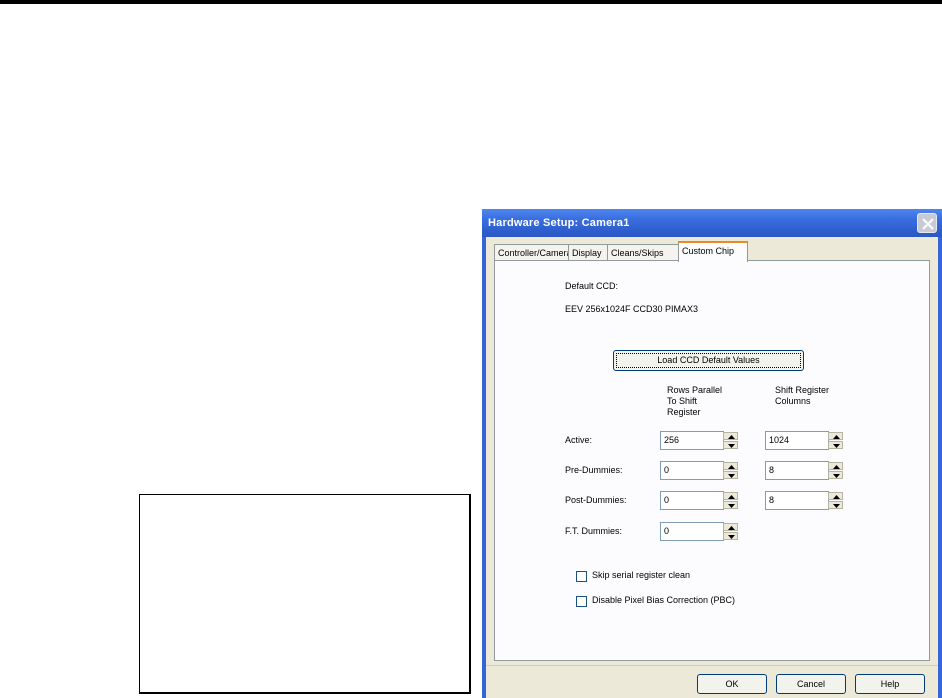  I want to click on title-bar: Hardware Setup: Camera1, so click(712, 223).